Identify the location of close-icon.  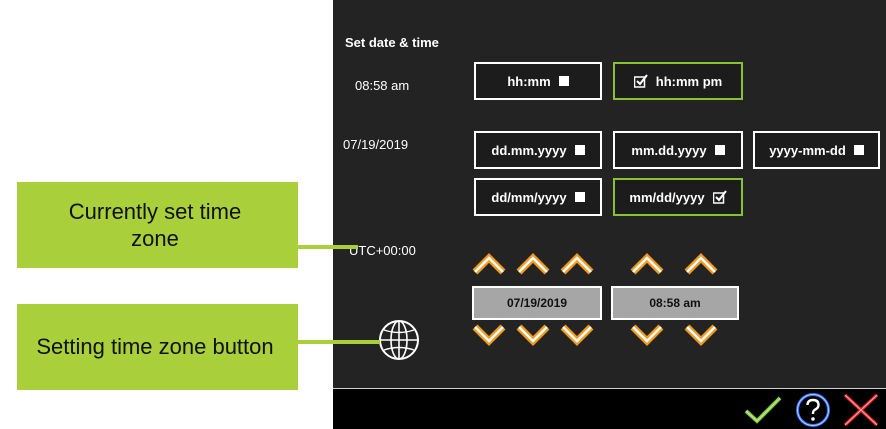
(861, 410).